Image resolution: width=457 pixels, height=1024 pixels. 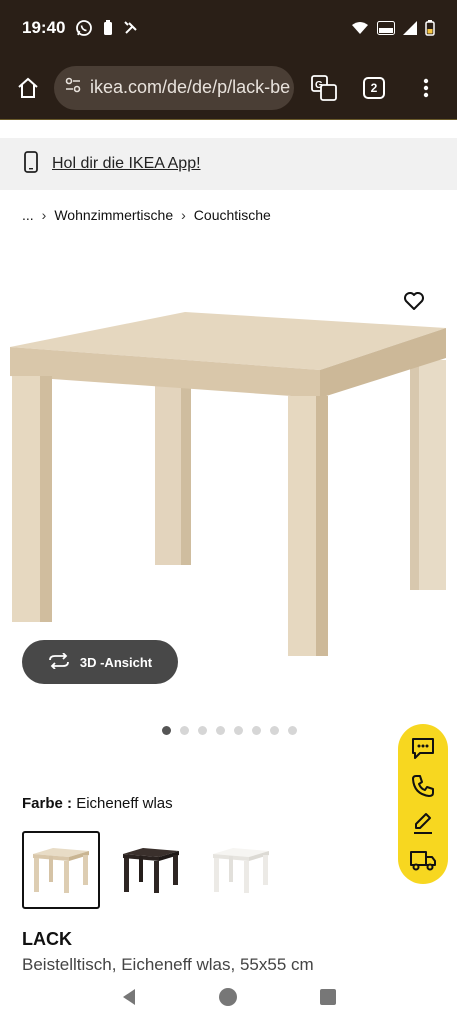 What do you see at coordinates (423, 804) in the screenshot?
I see `customer-service-fab` at bounding box center [423, 804].